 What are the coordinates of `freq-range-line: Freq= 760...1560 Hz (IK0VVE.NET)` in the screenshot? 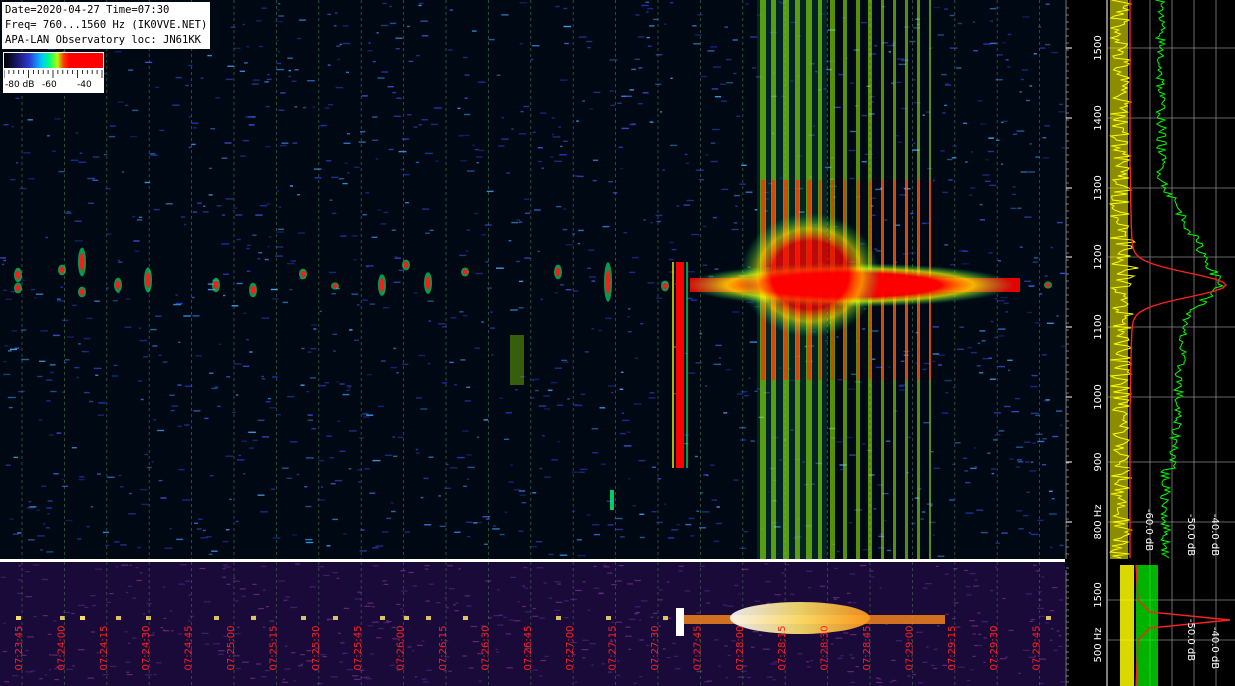 It's located at (106, 25).